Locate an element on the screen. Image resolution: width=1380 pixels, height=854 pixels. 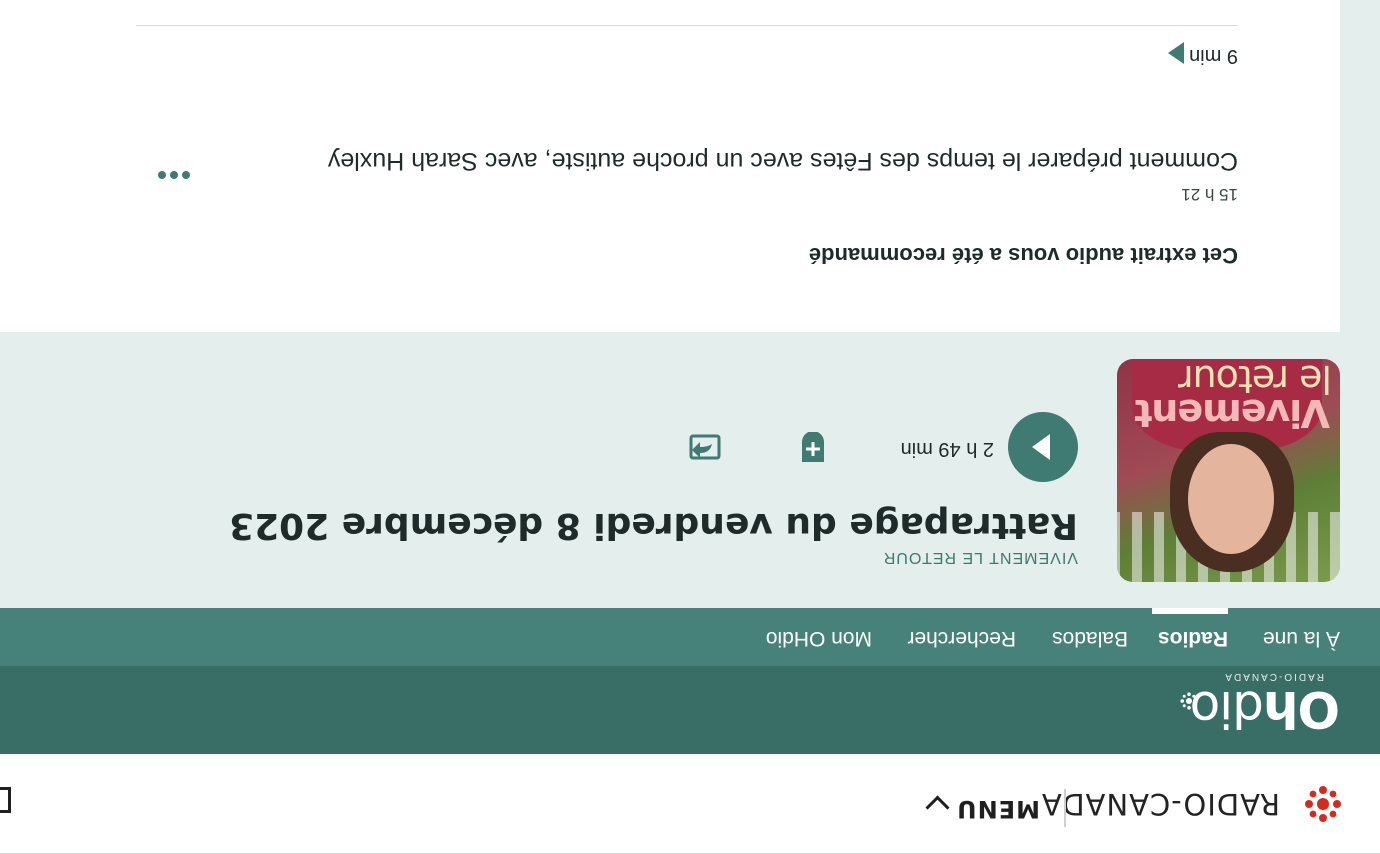
search-icon is located at coordinates (5, 800).